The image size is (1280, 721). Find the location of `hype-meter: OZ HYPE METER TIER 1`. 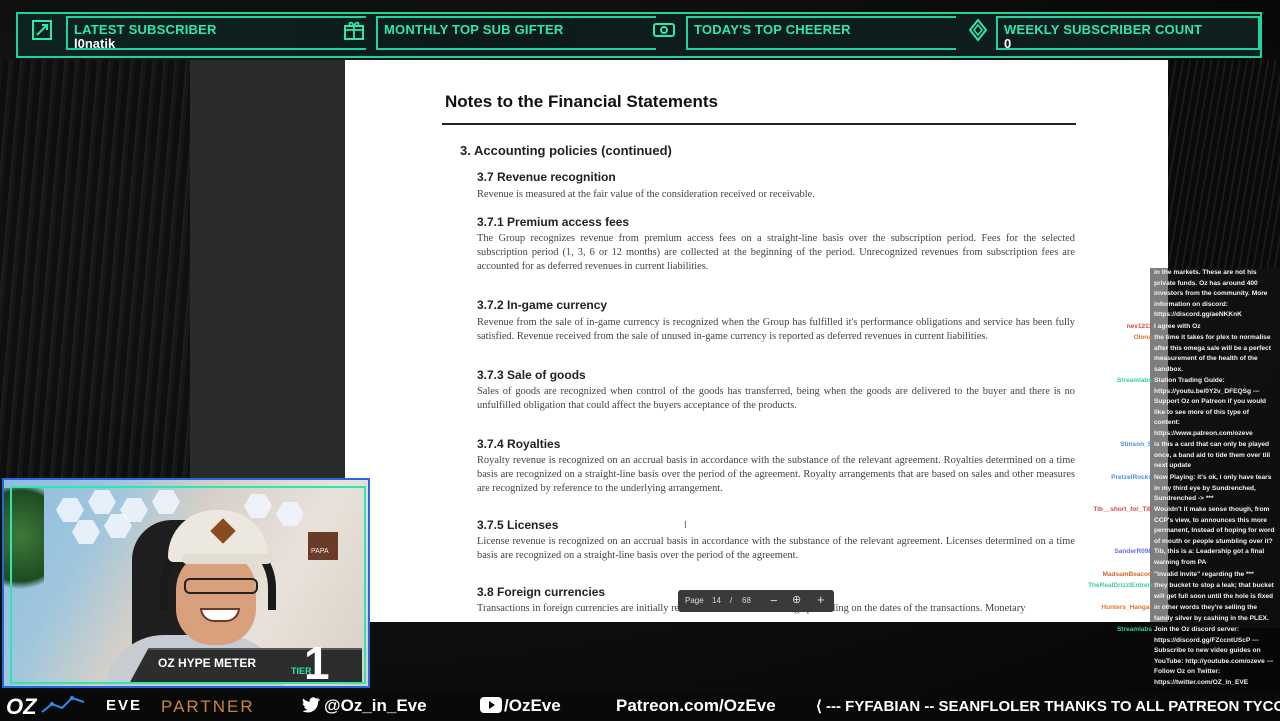

hype-meter: OZ HYPE METER TIER 1 is located at coordinates (246, 663).